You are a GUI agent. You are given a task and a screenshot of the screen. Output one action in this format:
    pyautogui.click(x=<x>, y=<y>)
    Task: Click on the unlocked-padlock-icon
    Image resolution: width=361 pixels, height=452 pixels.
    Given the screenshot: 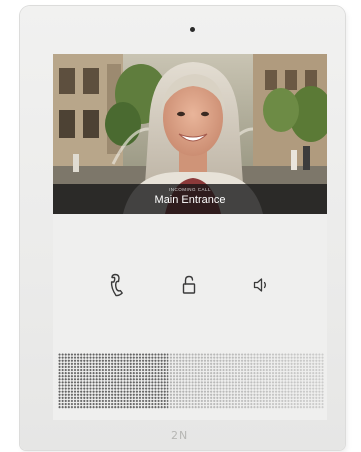 What is the action you would take?
    pyautogui.click(x=189, y=284)
    